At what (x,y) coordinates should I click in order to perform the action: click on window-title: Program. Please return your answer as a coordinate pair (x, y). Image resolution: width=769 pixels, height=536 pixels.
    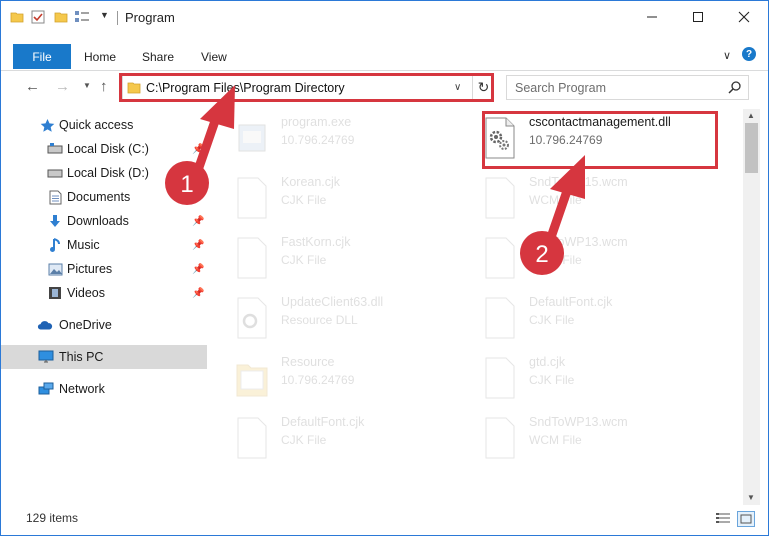
    Looking at the image, I should click on (150, 17).